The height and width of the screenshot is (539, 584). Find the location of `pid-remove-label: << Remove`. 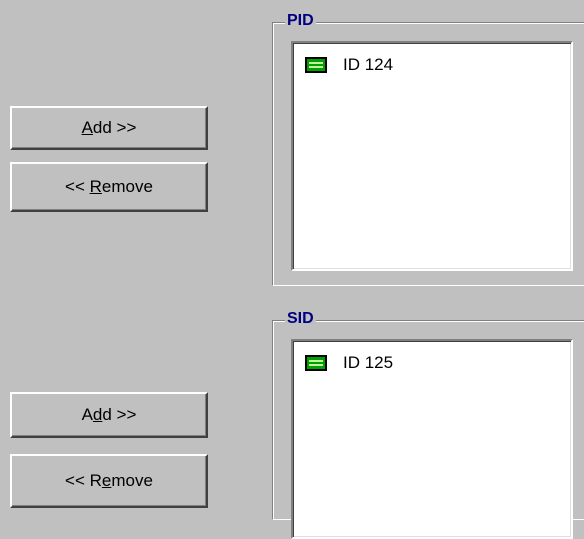

pid-remove-label: << Remove is located at coordinates (109, 186).